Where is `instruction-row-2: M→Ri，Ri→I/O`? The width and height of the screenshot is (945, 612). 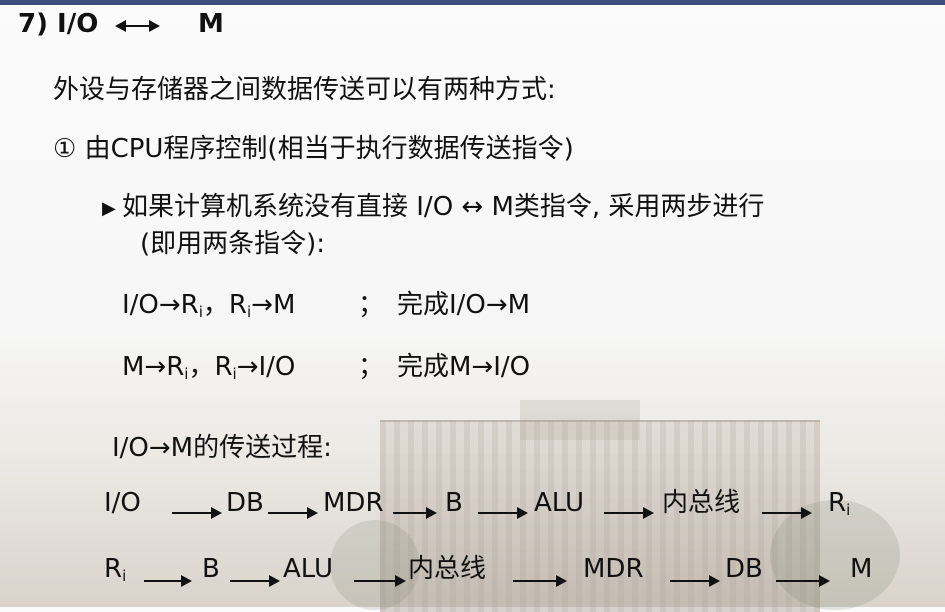 instruction-row-2: M→Ri，Ri→I/O is located at coordinates (208, 370).